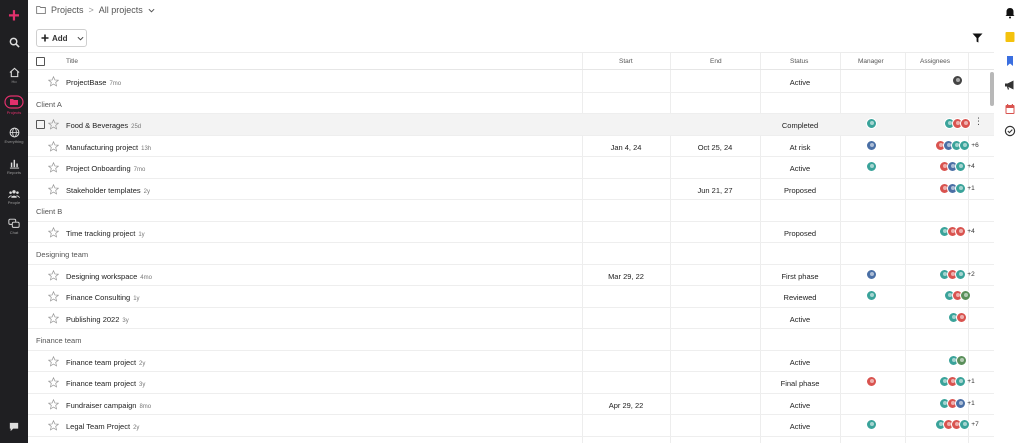  Describe the element at coordinates (14, 427) in the screenshot. I see `help-chat-icon` at that location.